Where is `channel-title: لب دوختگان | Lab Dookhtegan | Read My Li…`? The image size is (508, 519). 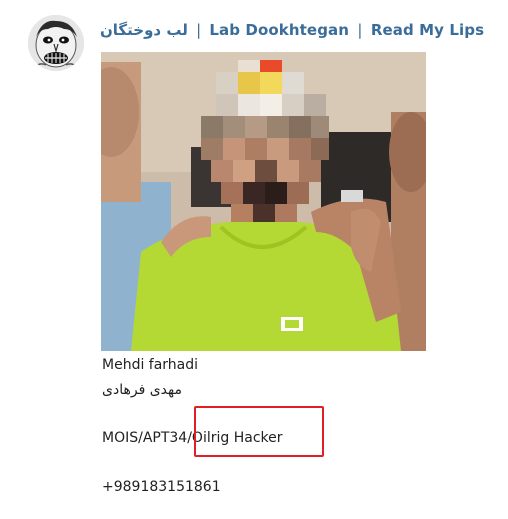
channel-title: لب دوختگان | Lab Dookhtegan | Read My Li… is located at coordinates (292, 30).